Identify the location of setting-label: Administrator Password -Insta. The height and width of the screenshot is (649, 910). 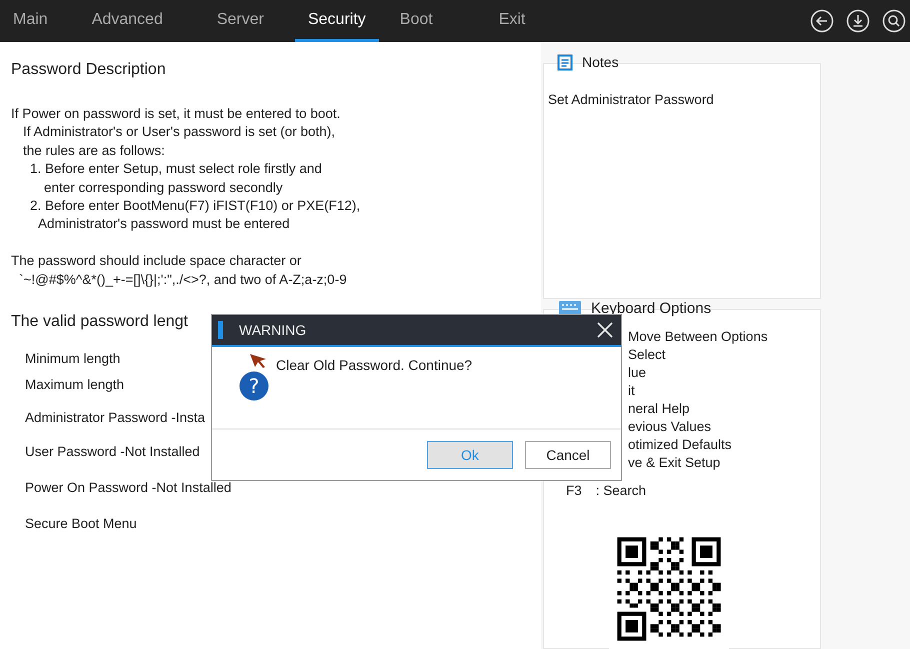
(115, 418).